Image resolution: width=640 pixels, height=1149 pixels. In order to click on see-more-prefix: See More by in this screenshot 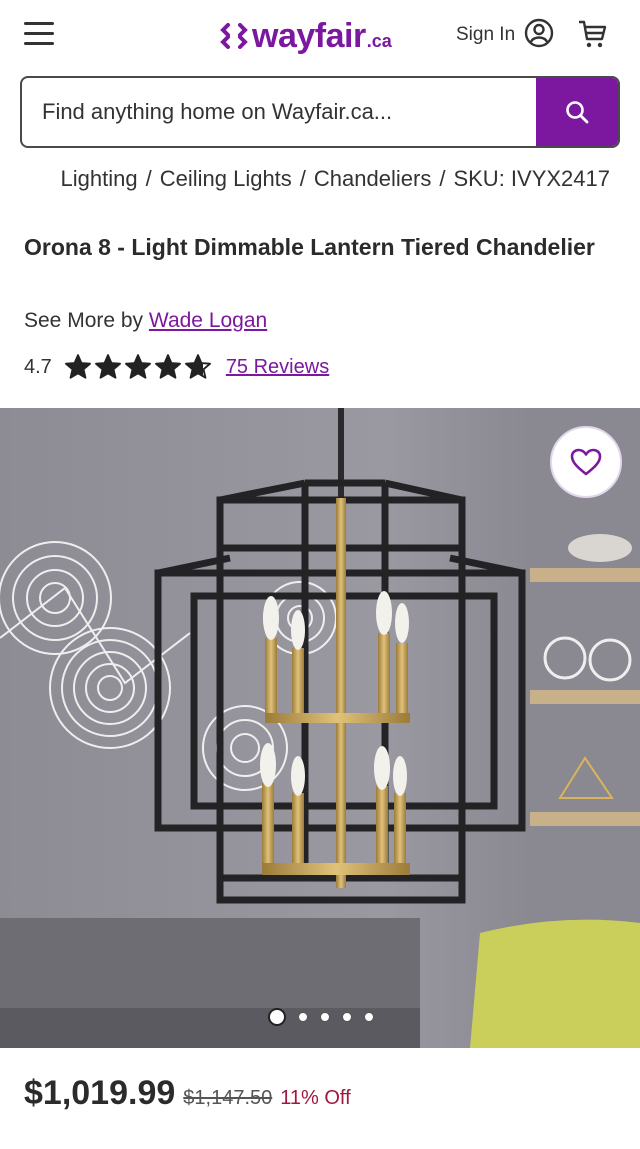, I will do `click(84, 320)`.